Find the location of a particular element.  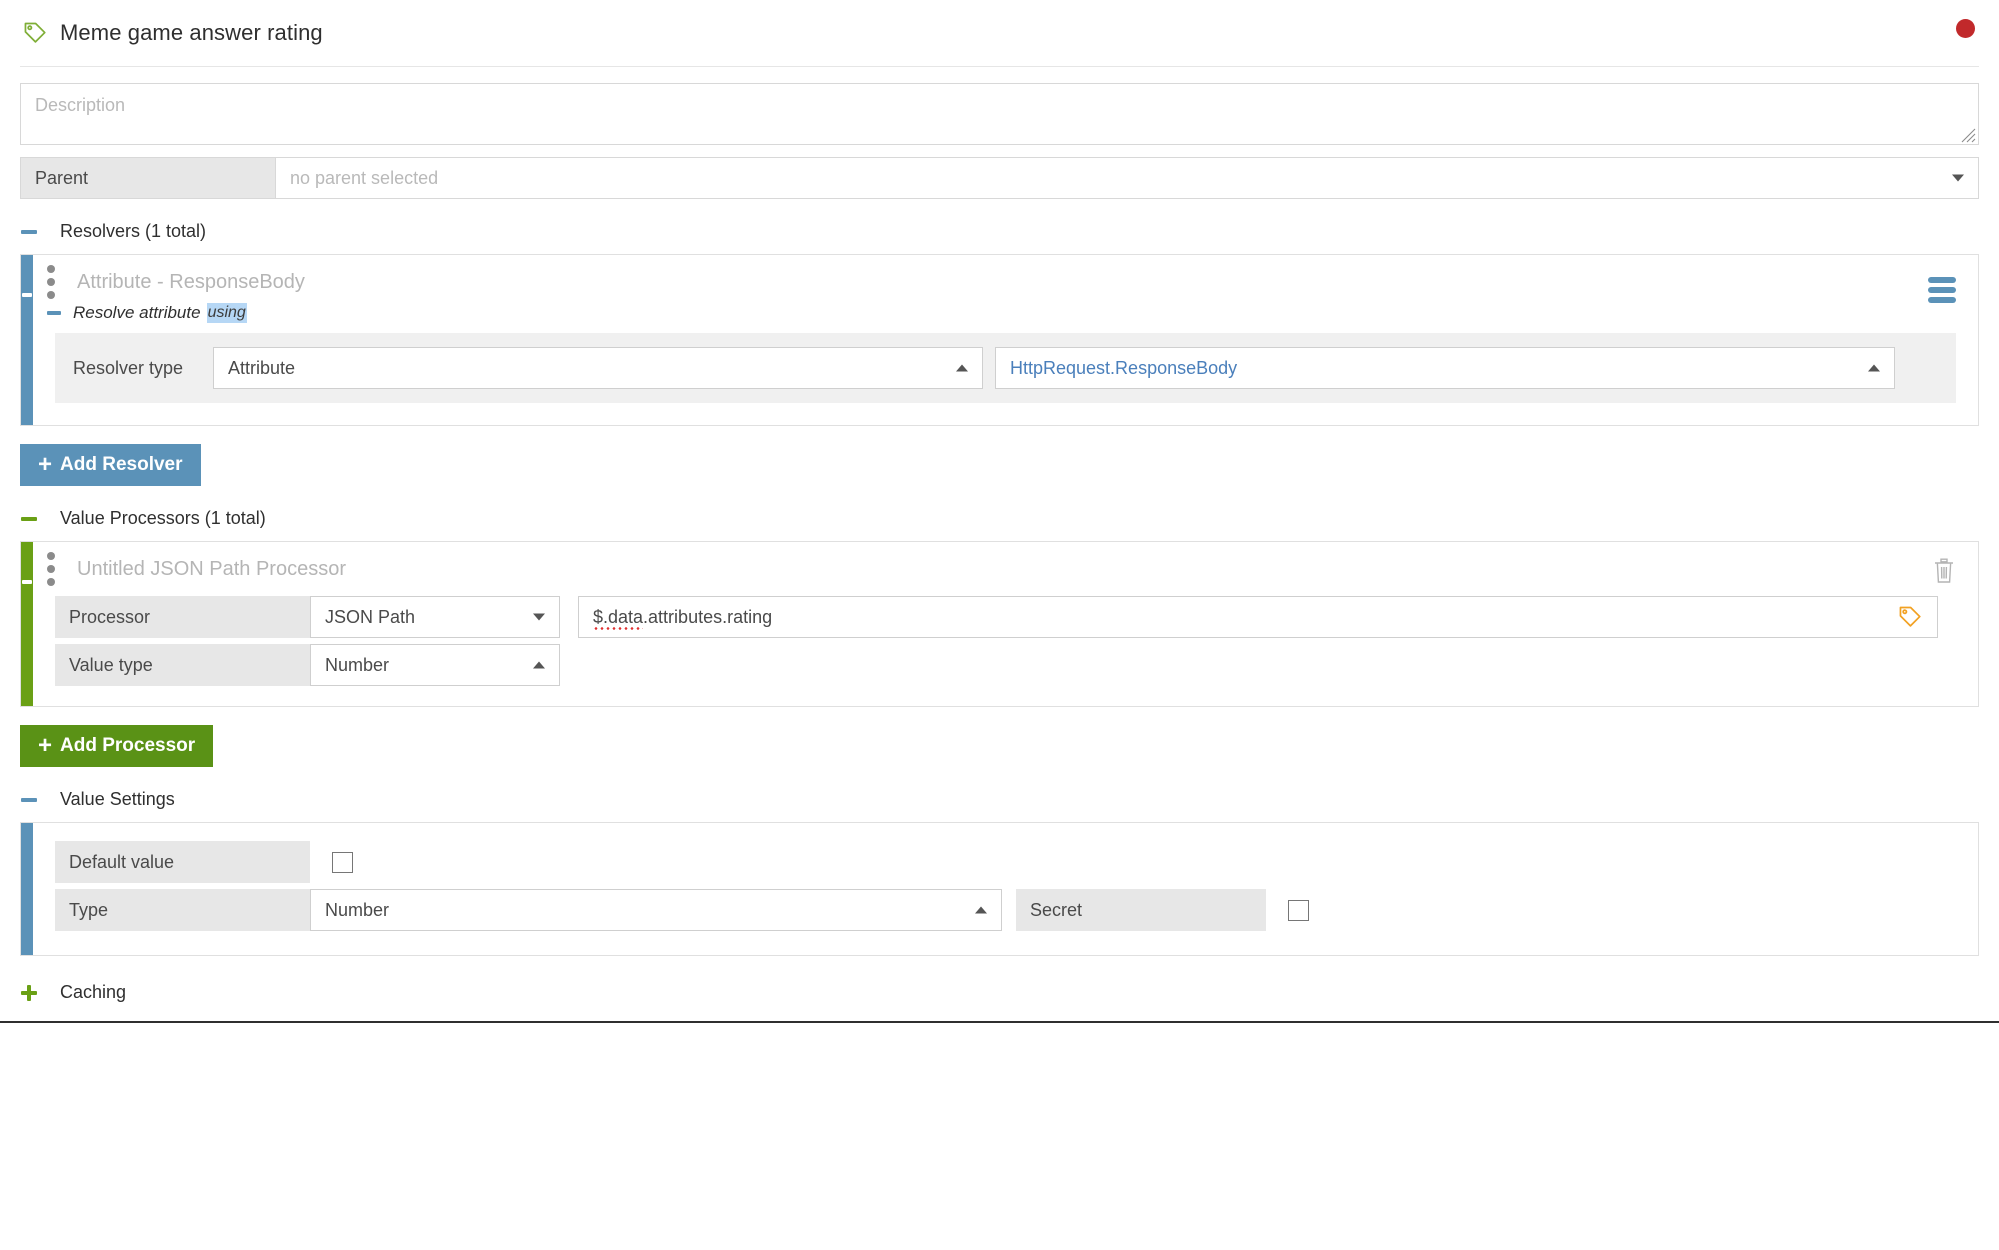

type-label: Type is located at coordinates (182, 910).